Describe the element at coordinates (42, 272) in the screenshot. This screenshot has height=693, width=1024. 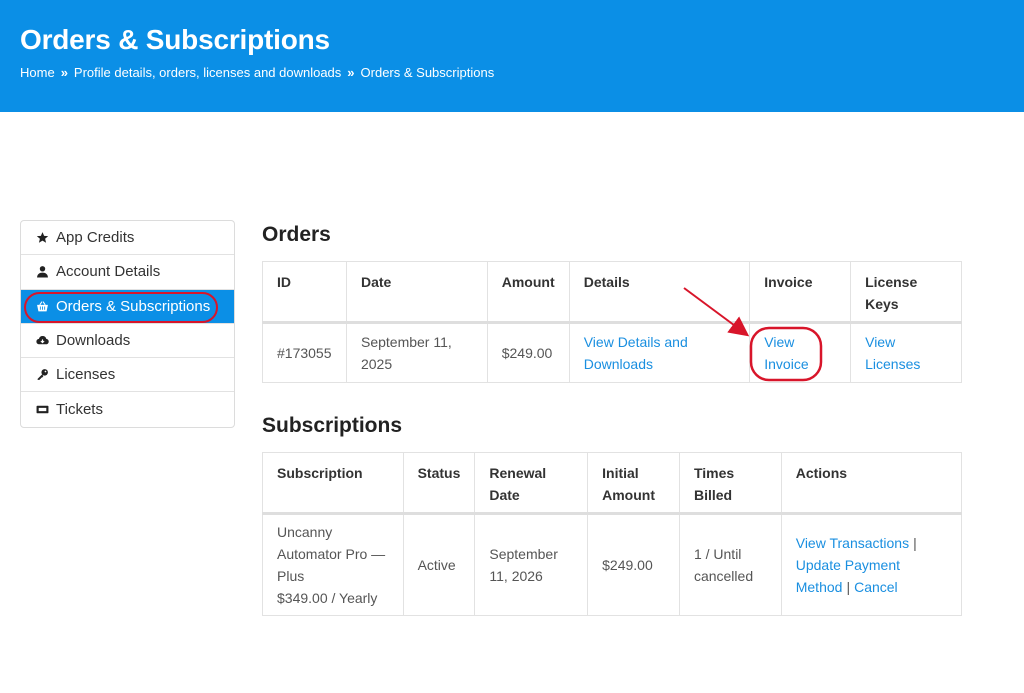
I see `user-icon` at that location.